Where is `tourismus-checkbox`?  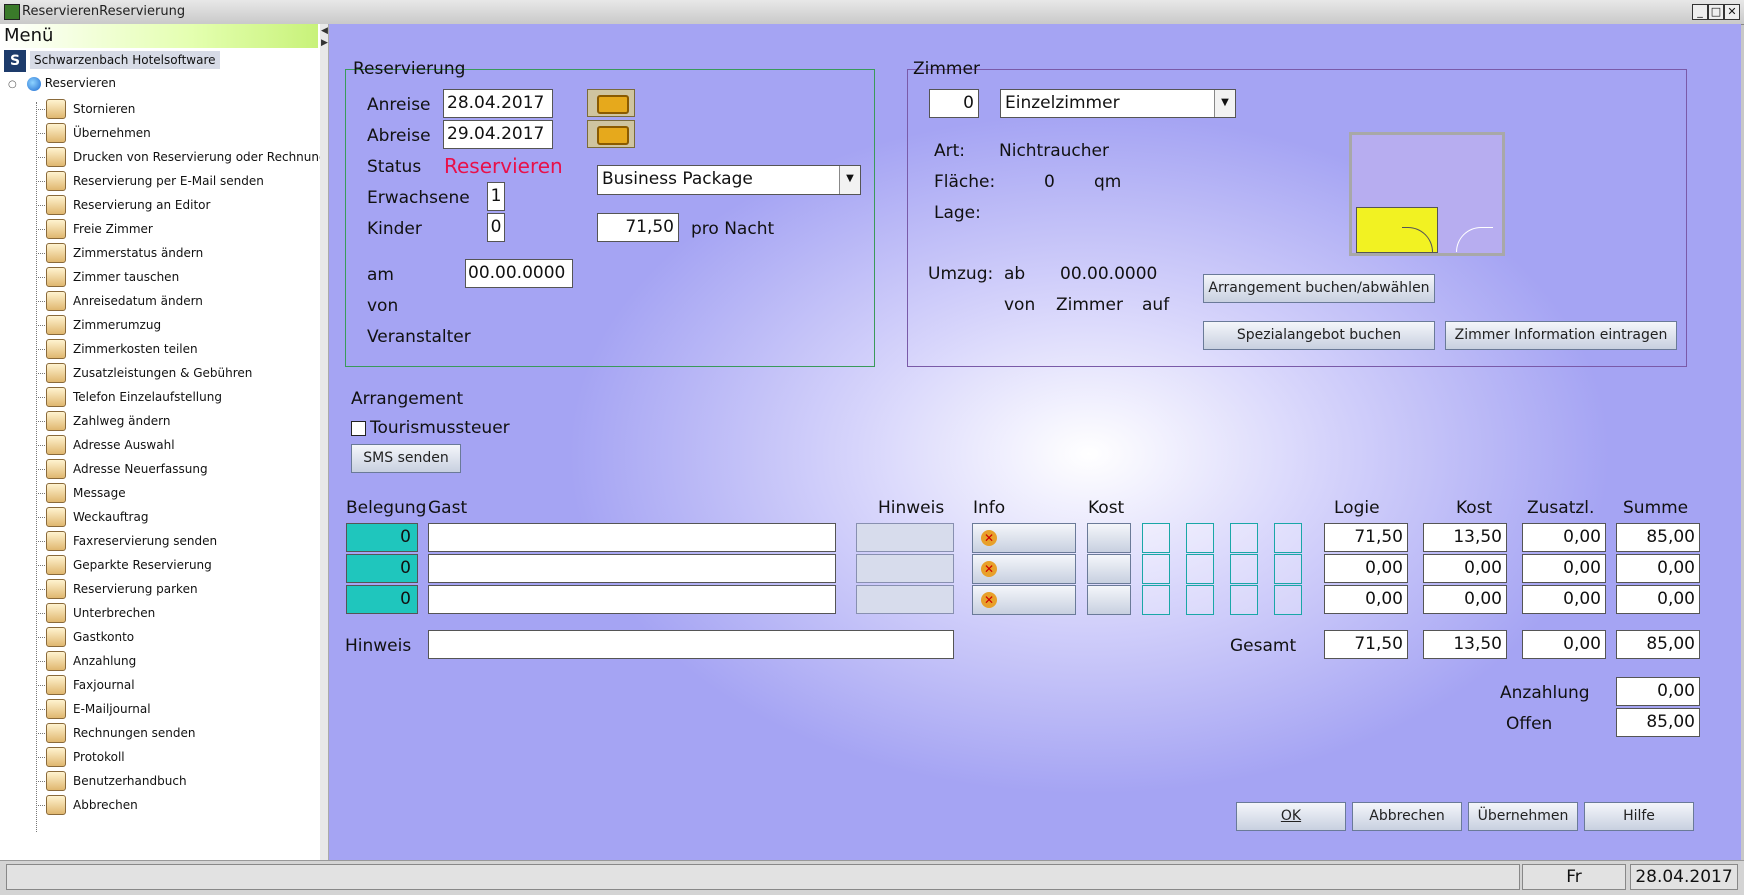 tourismus-checkbox is located at coordinates (358, 428).